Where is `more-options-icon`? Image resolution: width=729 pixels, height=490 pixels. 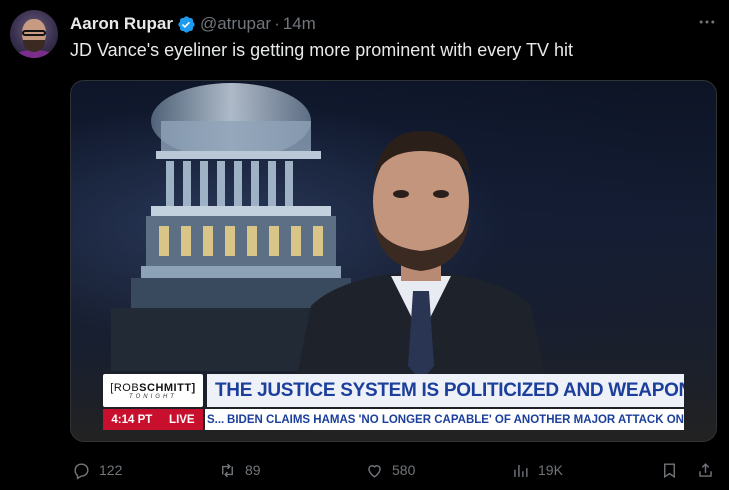
more-options-icon is located at coordinates (707, 22).